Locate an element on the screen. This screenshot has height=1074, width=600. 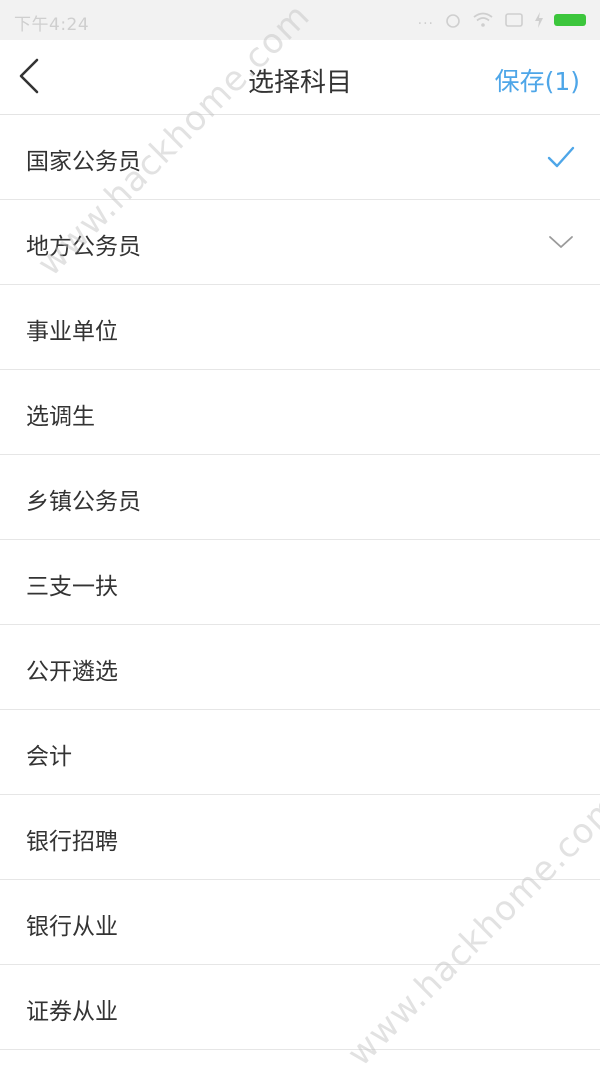
list-item-township-civil-servant: 乡镇公务员 is located at coordinates (300, 497).